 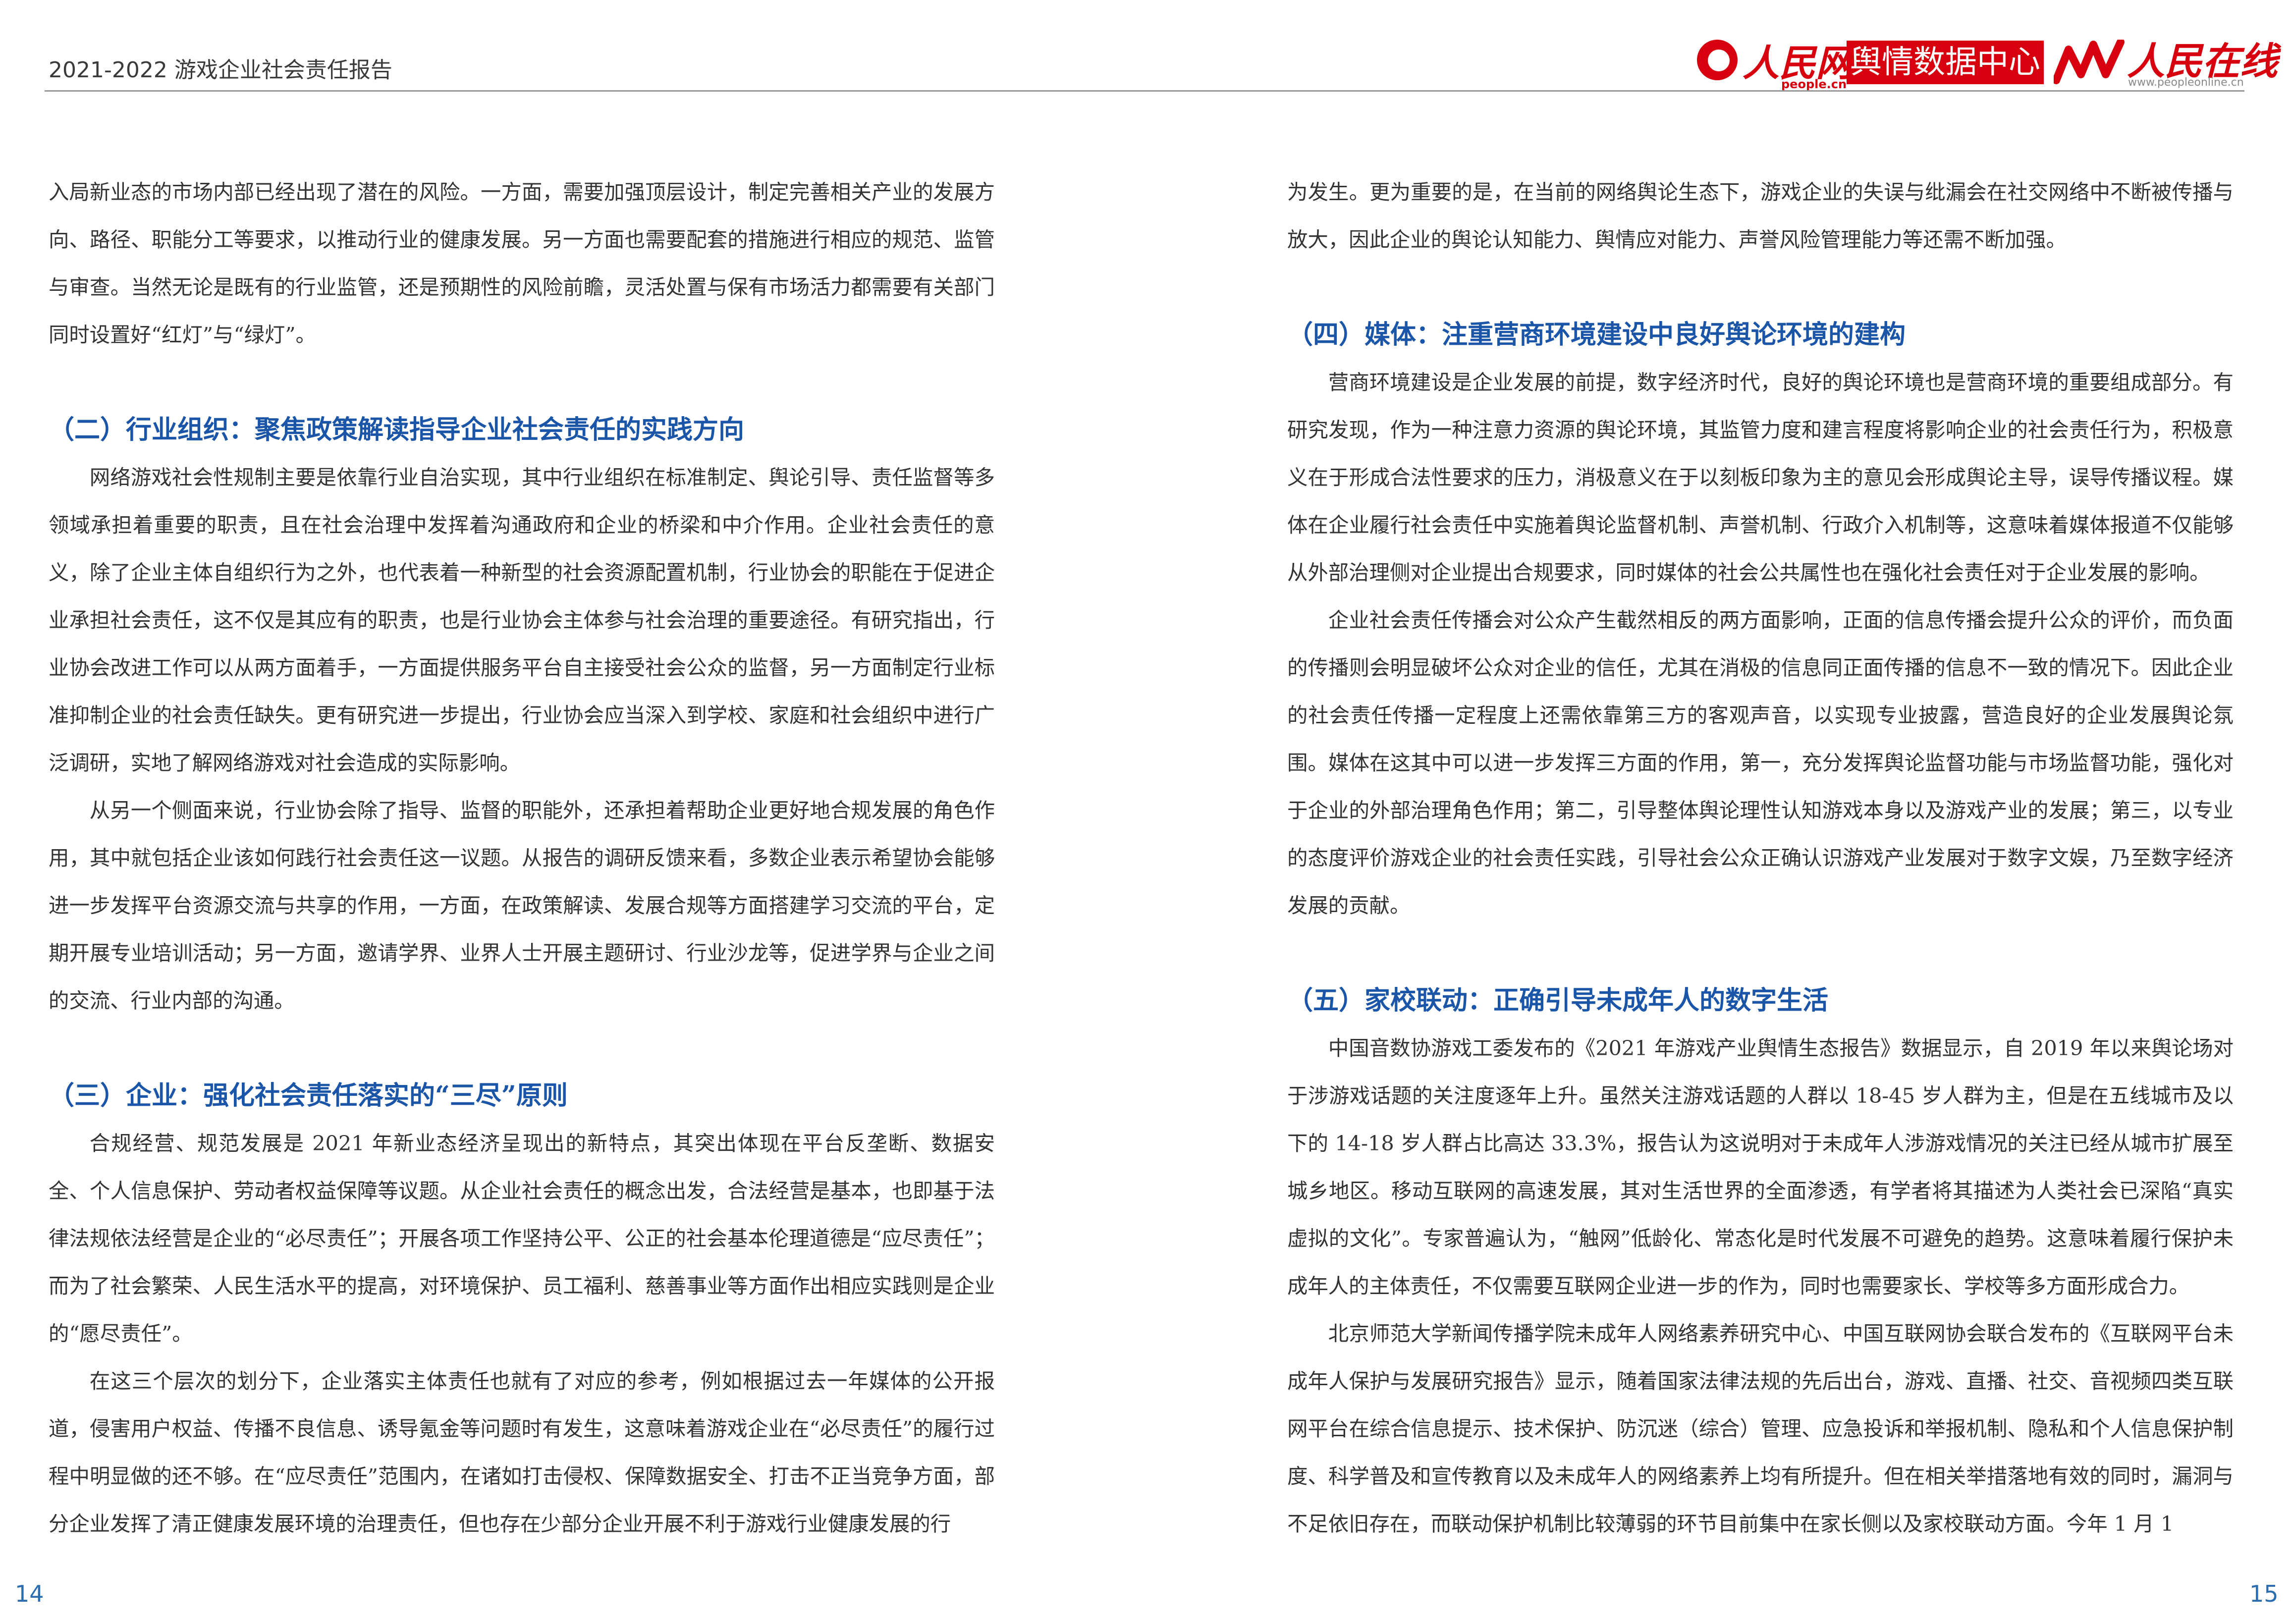 What do you see at coordinates (2089, 62) in the screenshot?
I see `people-online-mark-icon` at bounding box center [2089, 62].